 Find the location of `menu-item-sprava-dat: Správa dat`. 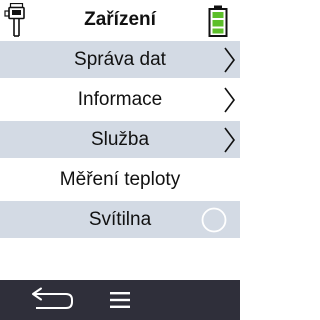

menu-item-sprava-dat: Správa dat is located at coordinates (120, 60).